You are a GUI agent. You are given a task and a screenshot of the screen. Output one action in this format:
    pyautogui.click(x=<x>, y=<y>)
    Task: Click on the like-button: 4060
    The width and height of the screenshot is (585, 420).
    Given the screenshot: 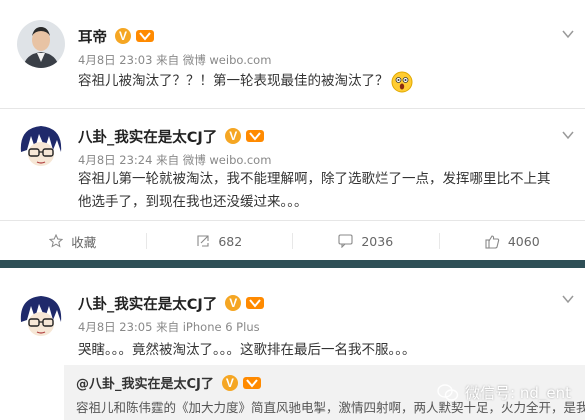 What is the action you would take?
    pyautogui.click(x=511, y=241)
    